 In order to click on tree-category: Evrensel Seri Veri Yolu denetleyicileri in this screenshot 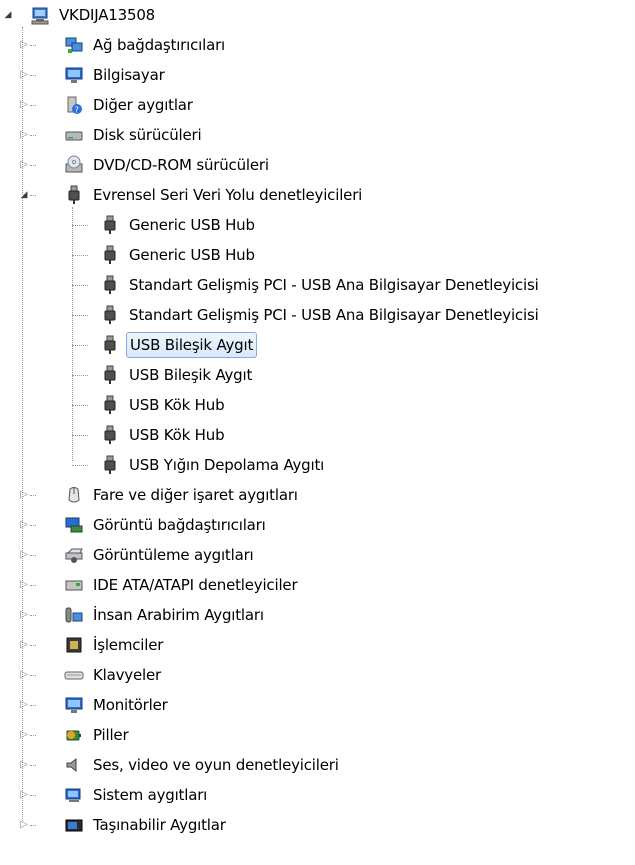, I will do `click(317, 195)`.